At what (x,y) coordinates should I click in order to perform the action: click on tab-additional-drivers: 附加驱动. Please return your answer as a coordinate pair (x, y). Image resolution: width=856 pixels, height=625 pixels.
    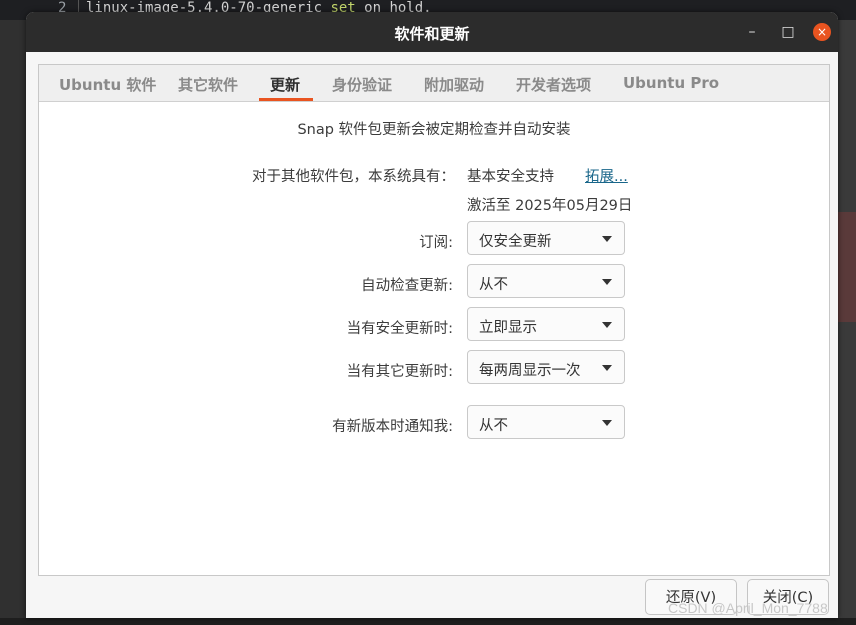
    Looking at the image, I should click on (454, 84).